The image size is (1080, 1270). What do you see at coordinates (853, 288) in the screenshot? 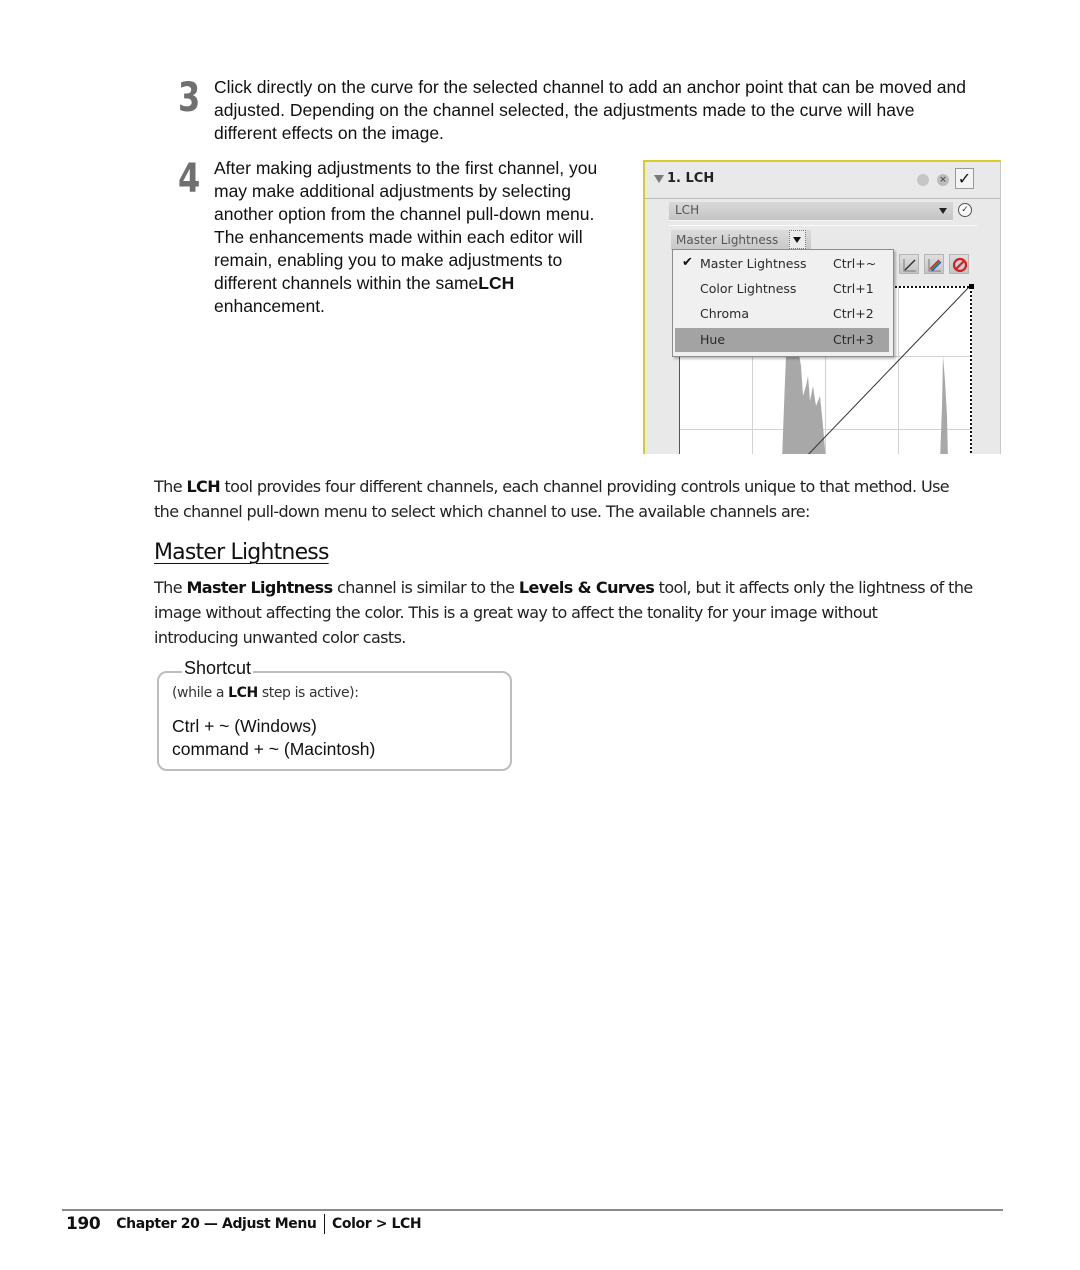
I see `menu-item-shortcut: Ctrl+1` at bounding box center [853, 288].